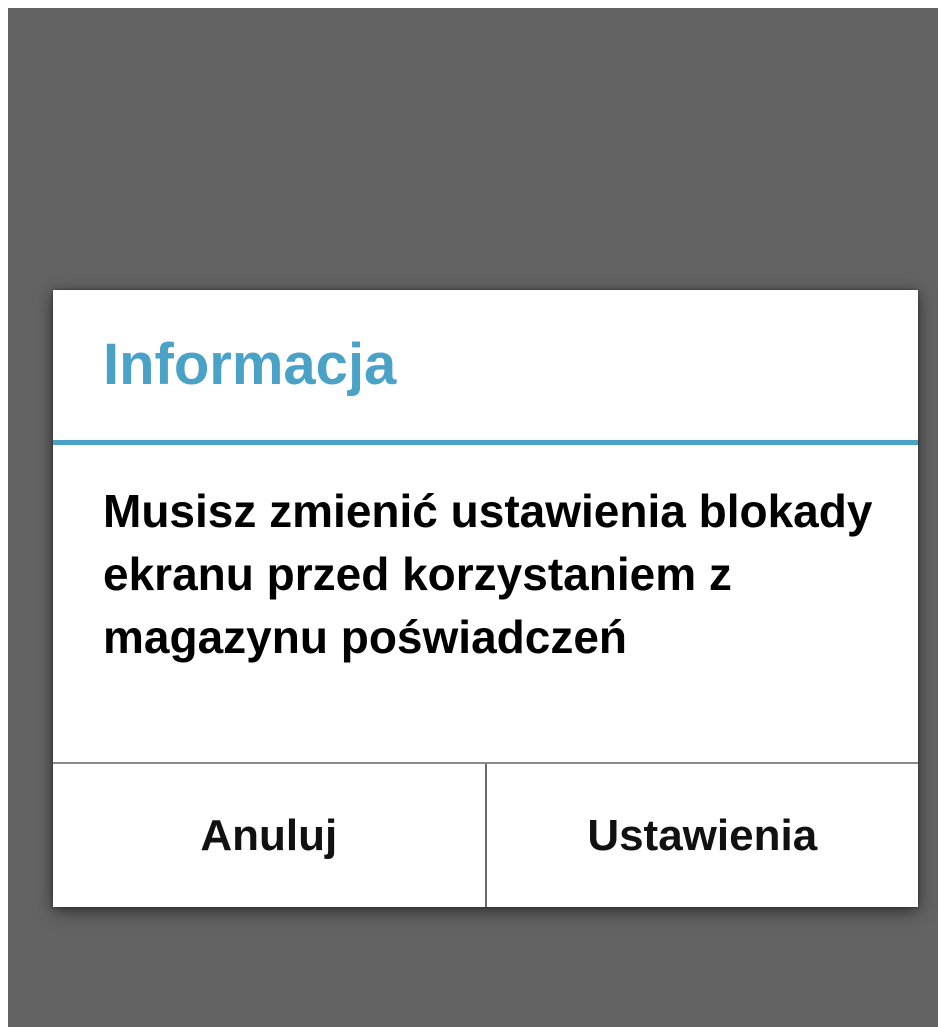 This screenshot has width=938, height=1027. I want to click on settings-button: Ustawienia, so click(701, 835).